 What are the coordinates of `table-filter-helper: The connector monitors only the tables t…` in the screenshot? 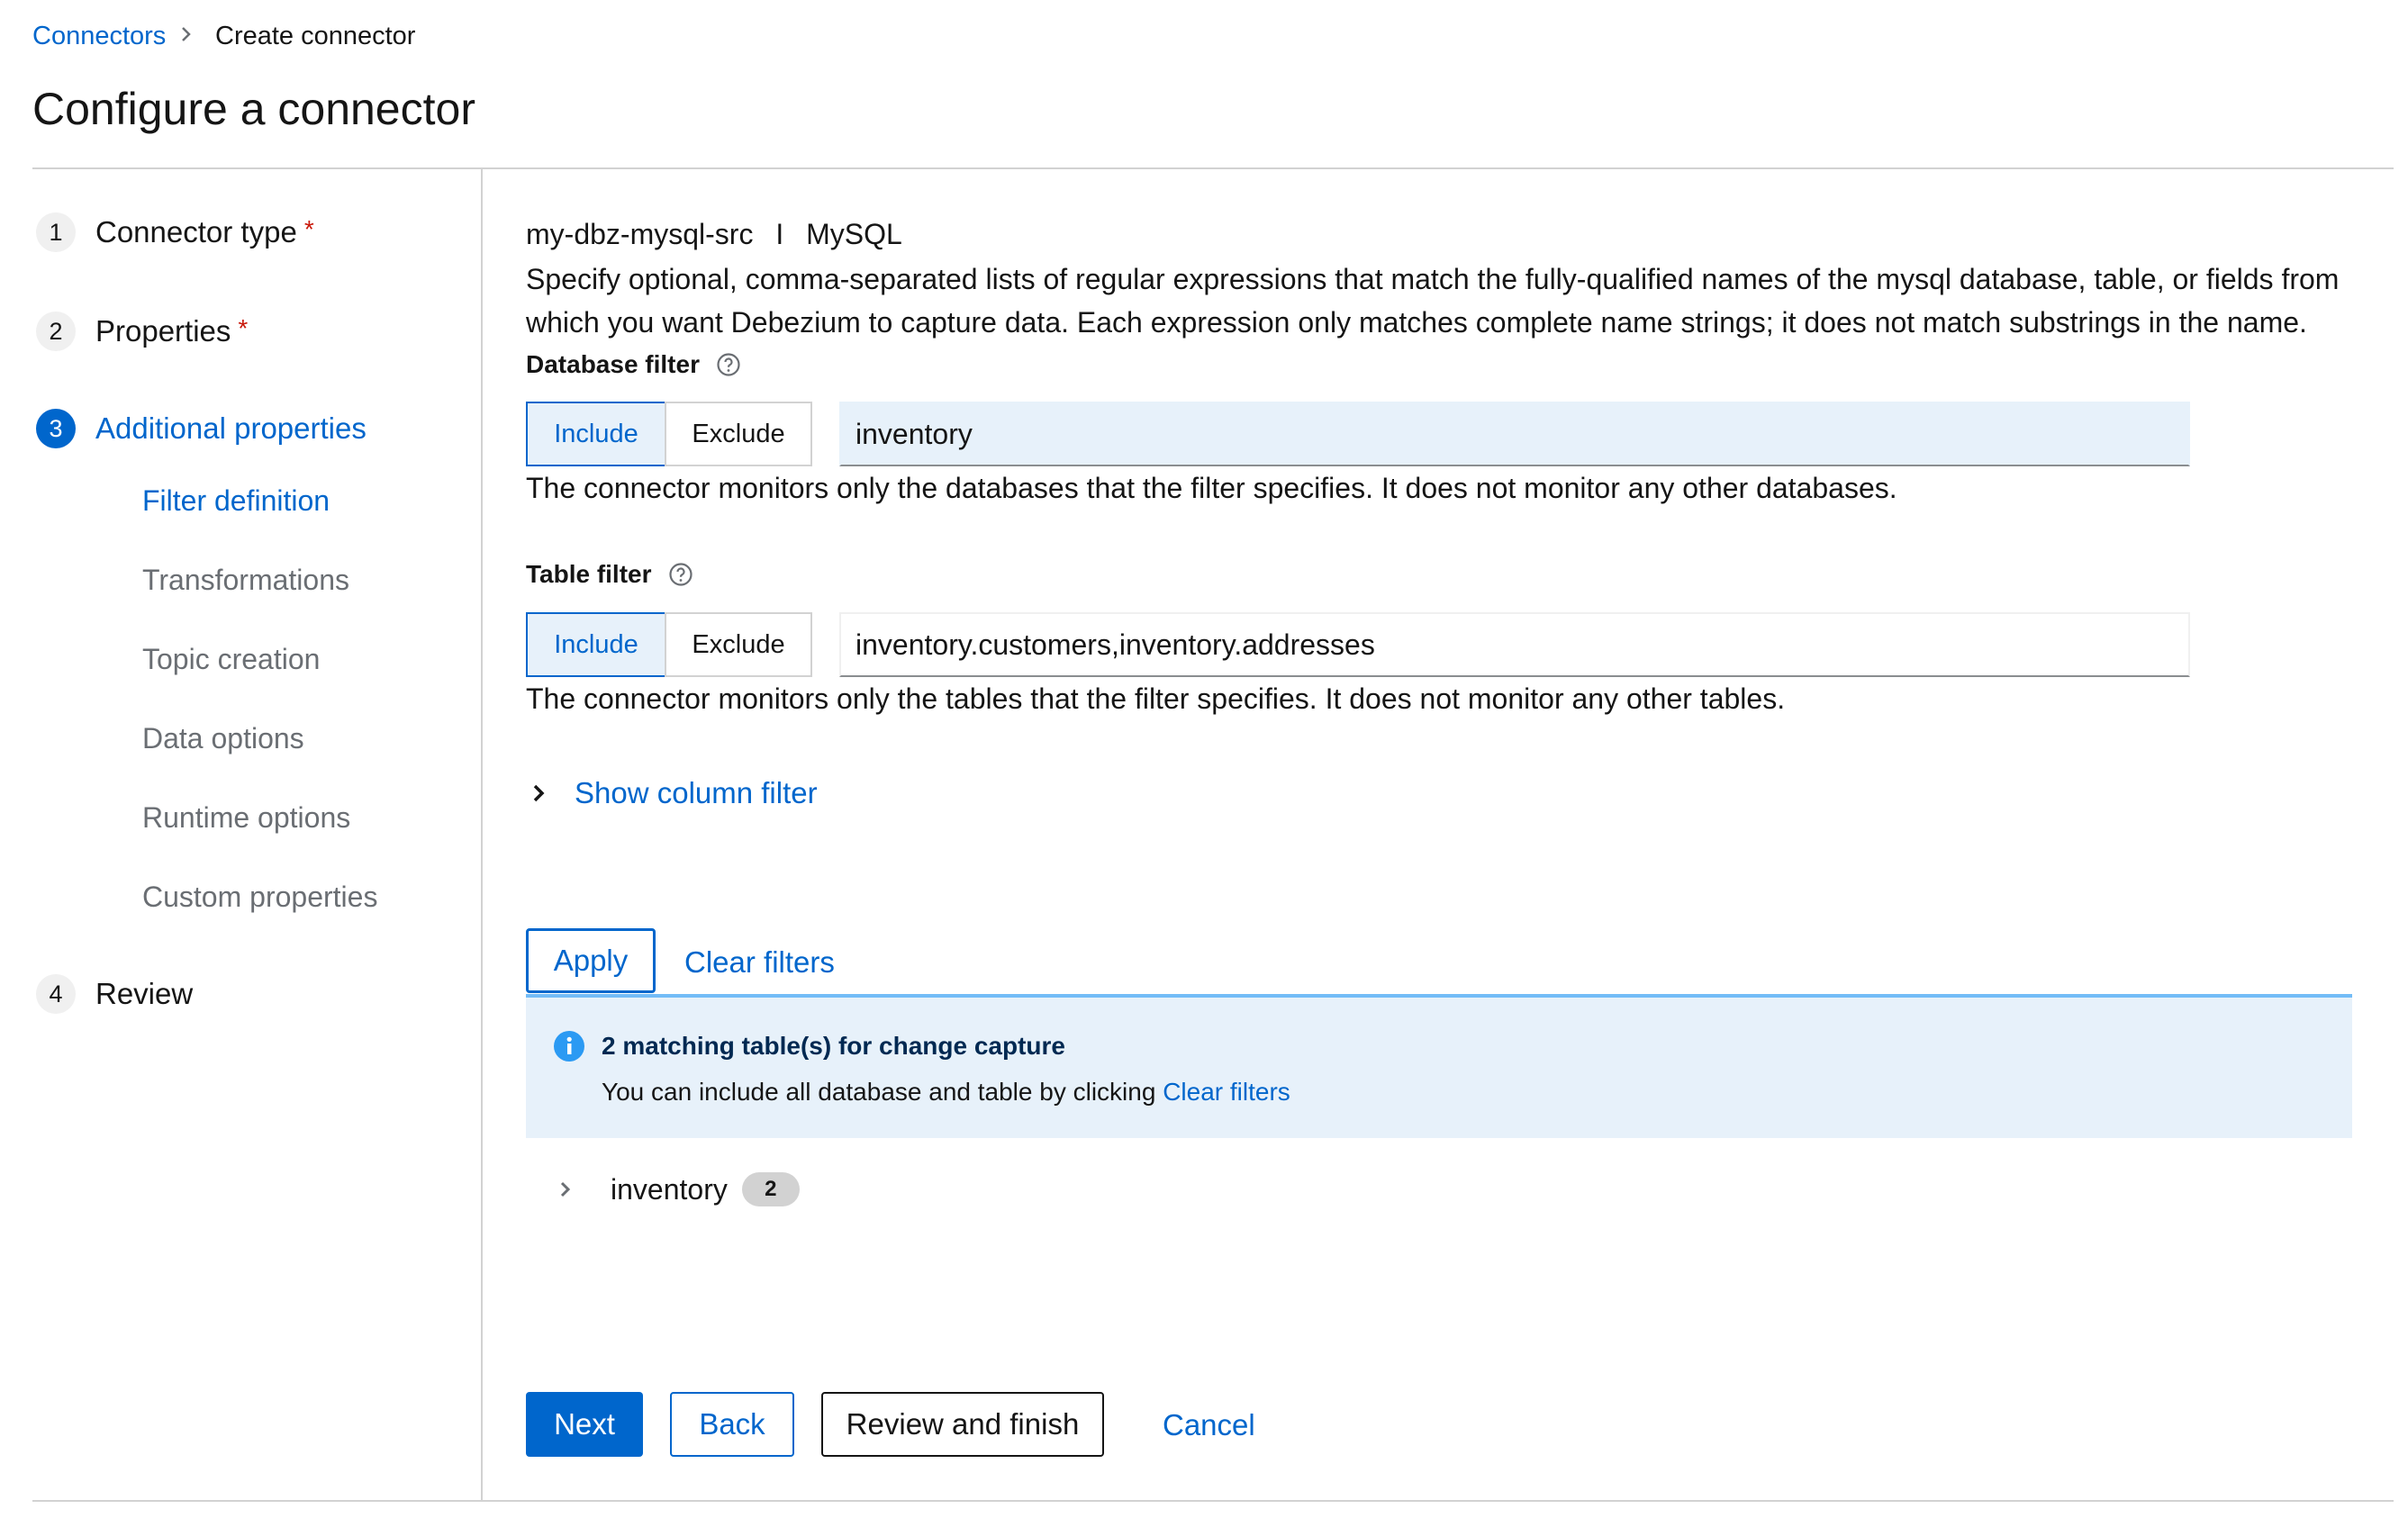 It's located at (1156, 698).